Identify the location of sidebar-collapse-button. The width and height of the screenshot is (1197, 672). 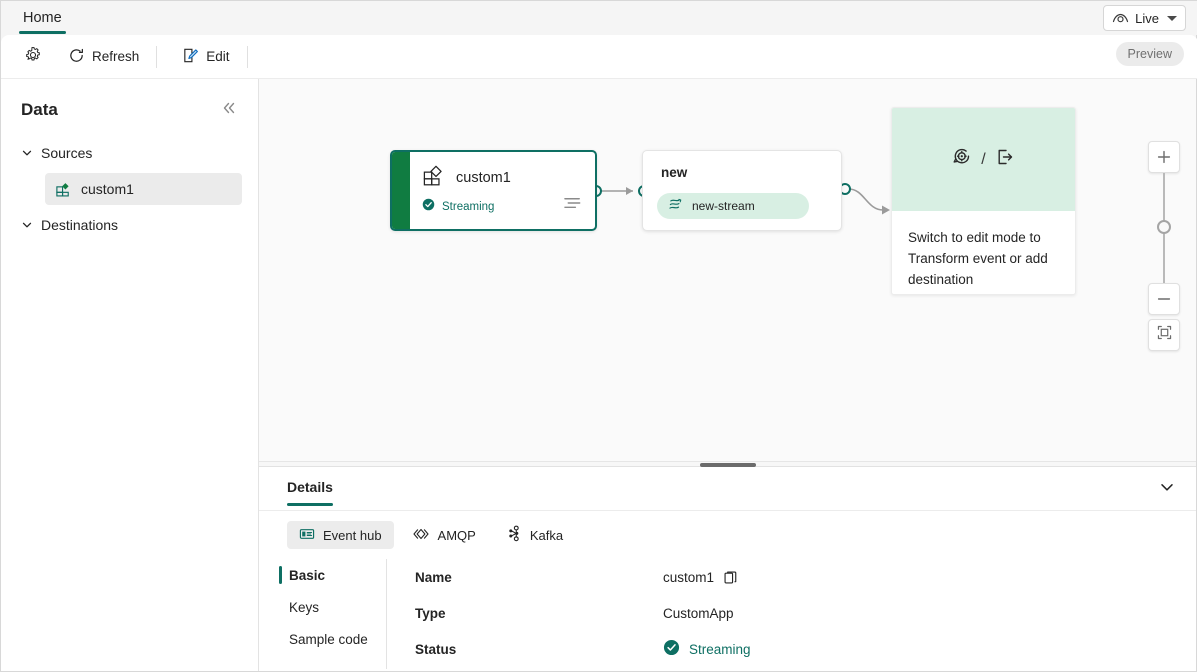
(229, 110).